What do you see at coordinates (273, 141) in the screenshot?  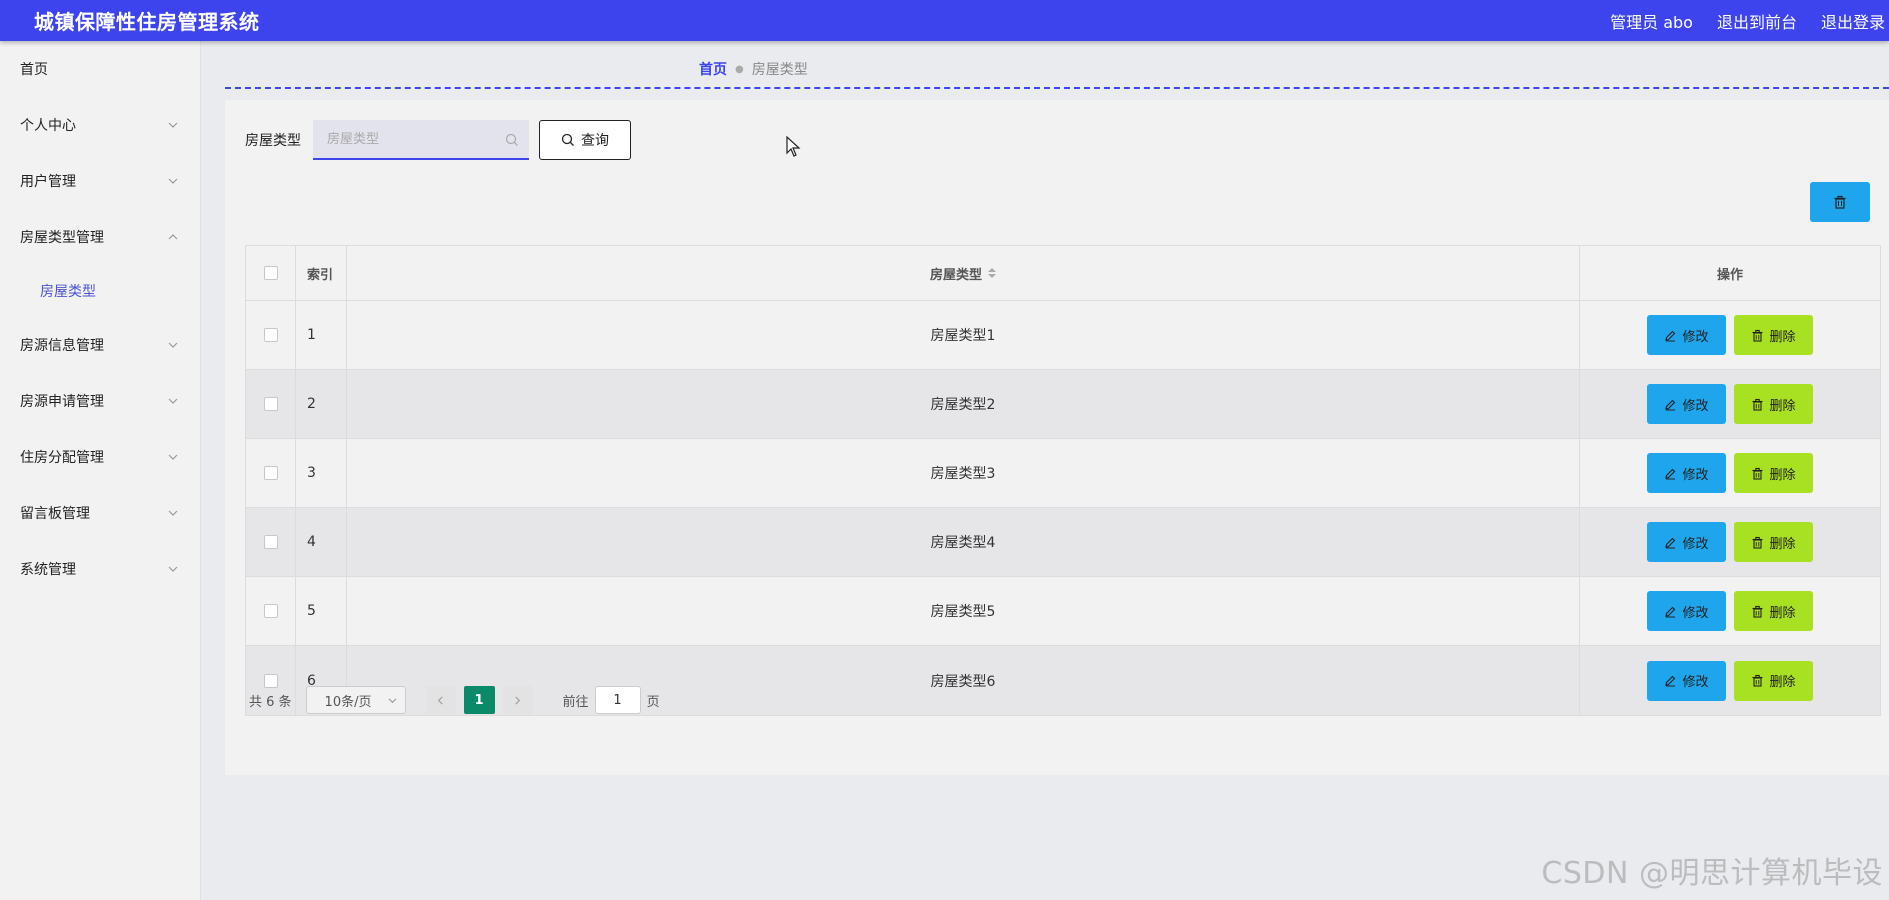 I see `search-label: 房屋类型` at bounding box center [273, 141].